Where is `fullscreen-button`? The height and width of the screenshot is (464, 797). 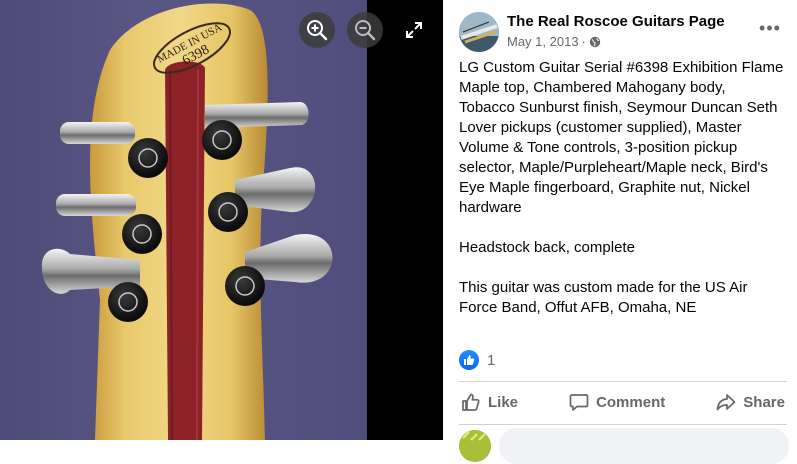 fullscreen-button is located at coordinates (414, 30).